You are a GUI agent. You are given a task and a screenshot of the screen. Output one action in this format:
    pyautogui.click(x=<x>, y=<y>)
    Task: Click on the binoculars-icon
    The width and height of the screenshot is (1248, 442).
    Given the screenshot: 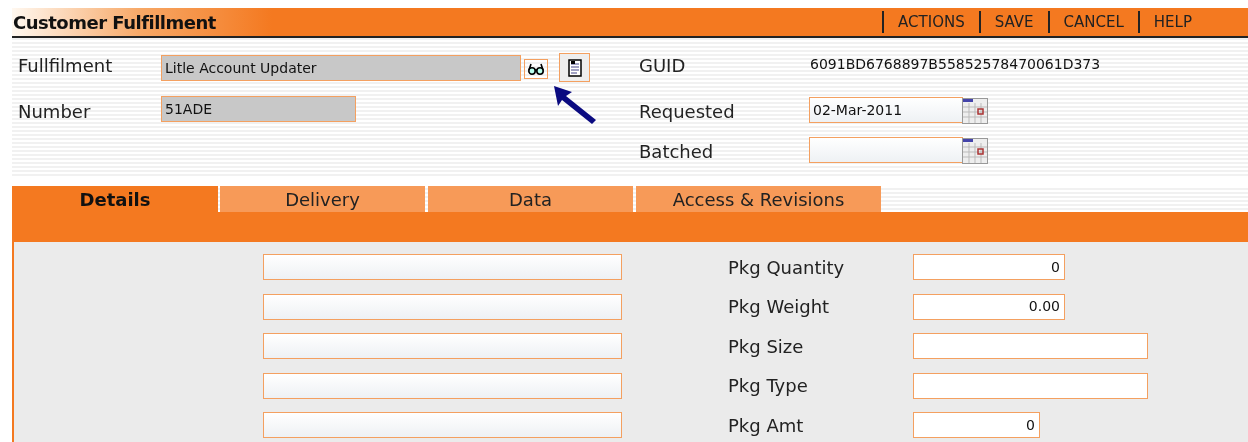 What is the action you would take?
    pyautogui.click(x=536, y=69)
    